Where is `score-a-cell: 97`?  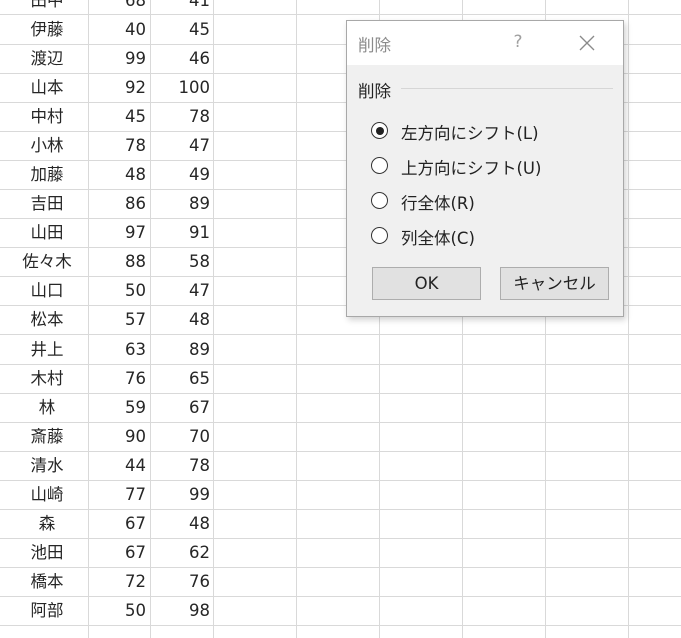
score-a-cell: 97 is located at coordinates (117, 232).